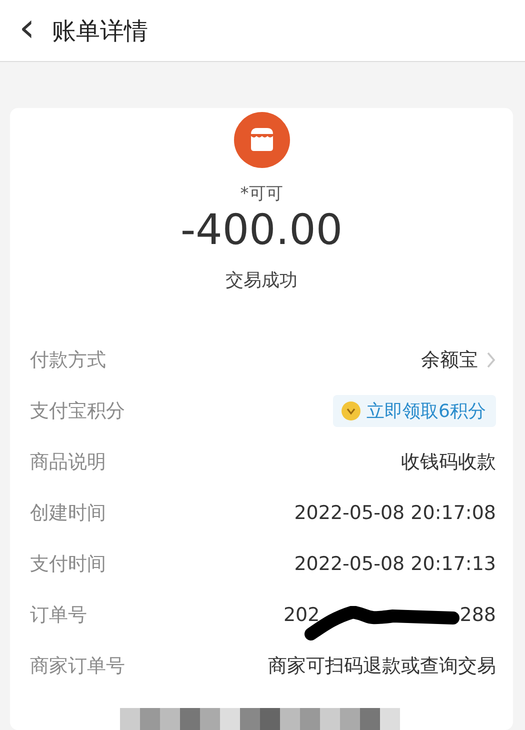 The image size is (525, 730). Describe the element at coordinates (261, 194) in the screenshot. I see `payee-name: *可可` at that location.